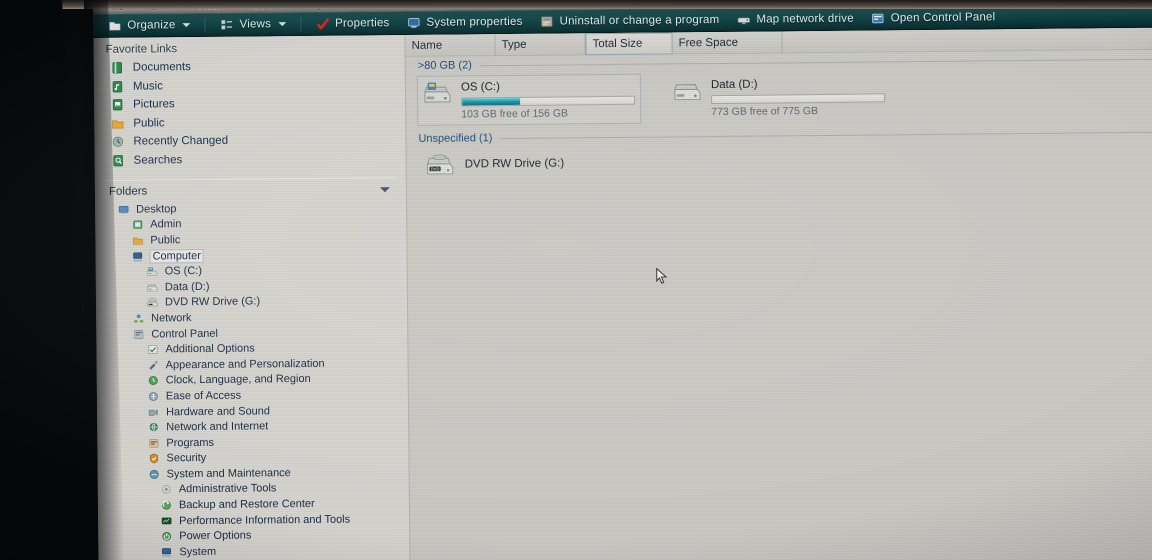  What do you see at coordinates (117, 86) in the screenshot?
I see `music-icon` at bounding box center [117, 86].